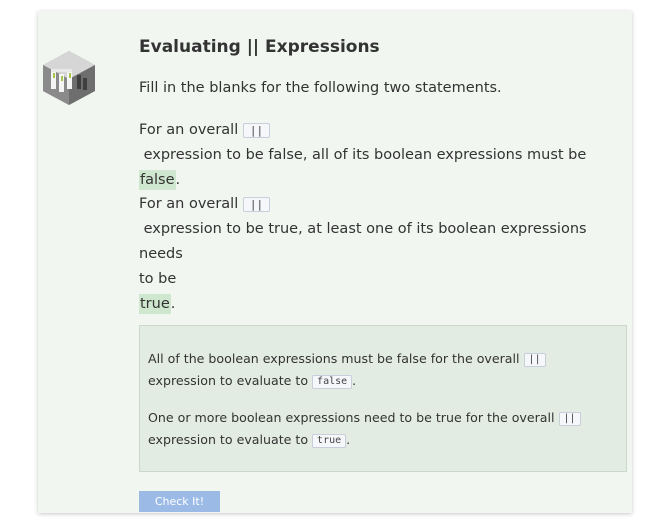 This screenshot has height=530, width=646. What do you see at coordinates (155, 304) in the screenshot?
I see `answer-blank-true: true` at bounding box center [155, 304].